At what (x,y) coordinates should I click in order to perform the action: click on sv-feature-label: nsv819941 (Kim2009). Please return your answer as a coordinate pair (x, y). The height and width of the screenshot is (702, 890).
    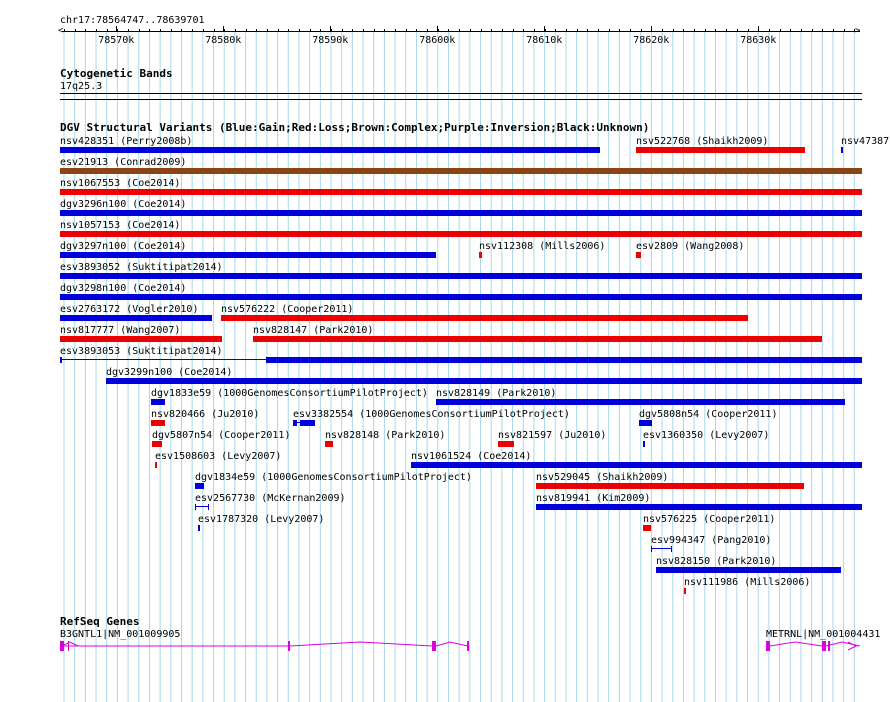
    Looking at the image, I should click on (593, 498).